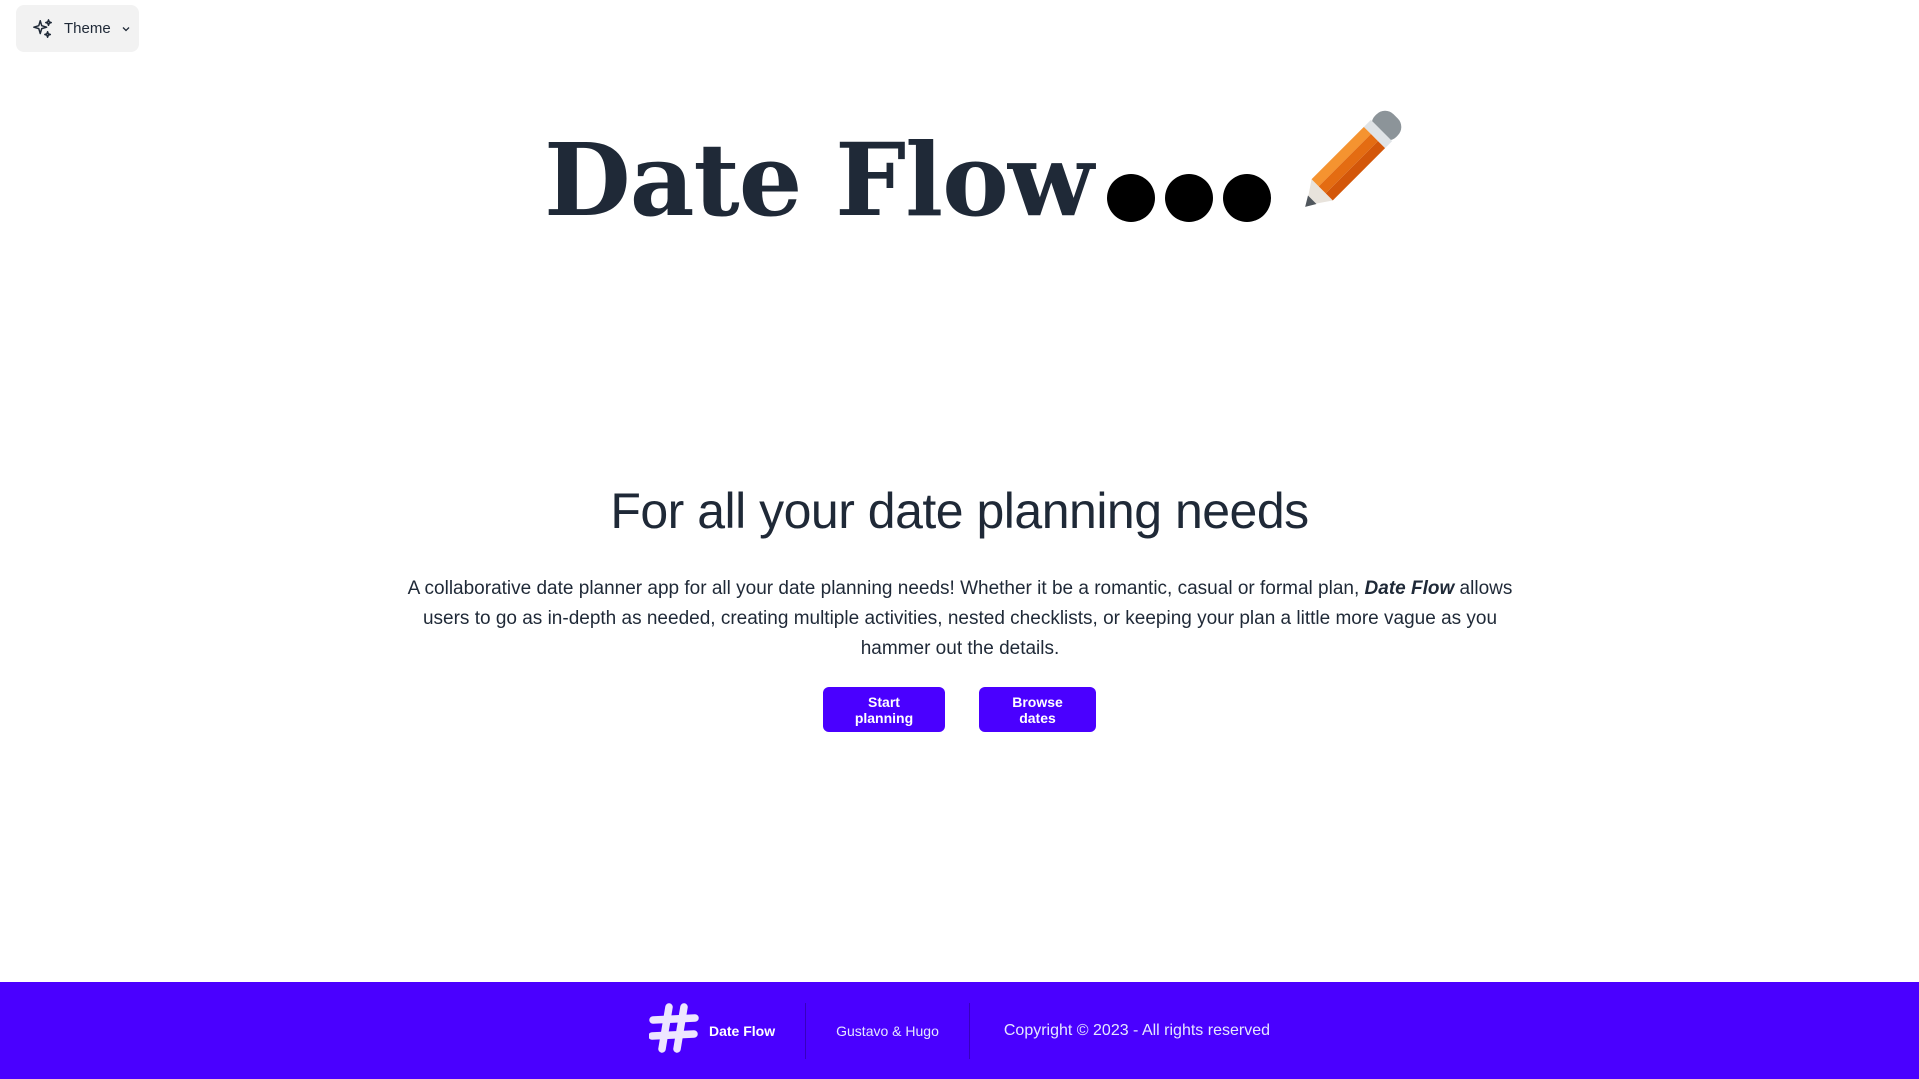 The width and height of the screenshot is (1919, 1079). What do you see at coordinates (43, 29) in the screenshot?
I see `sparkles-icon` at bounding box center [43, 29].